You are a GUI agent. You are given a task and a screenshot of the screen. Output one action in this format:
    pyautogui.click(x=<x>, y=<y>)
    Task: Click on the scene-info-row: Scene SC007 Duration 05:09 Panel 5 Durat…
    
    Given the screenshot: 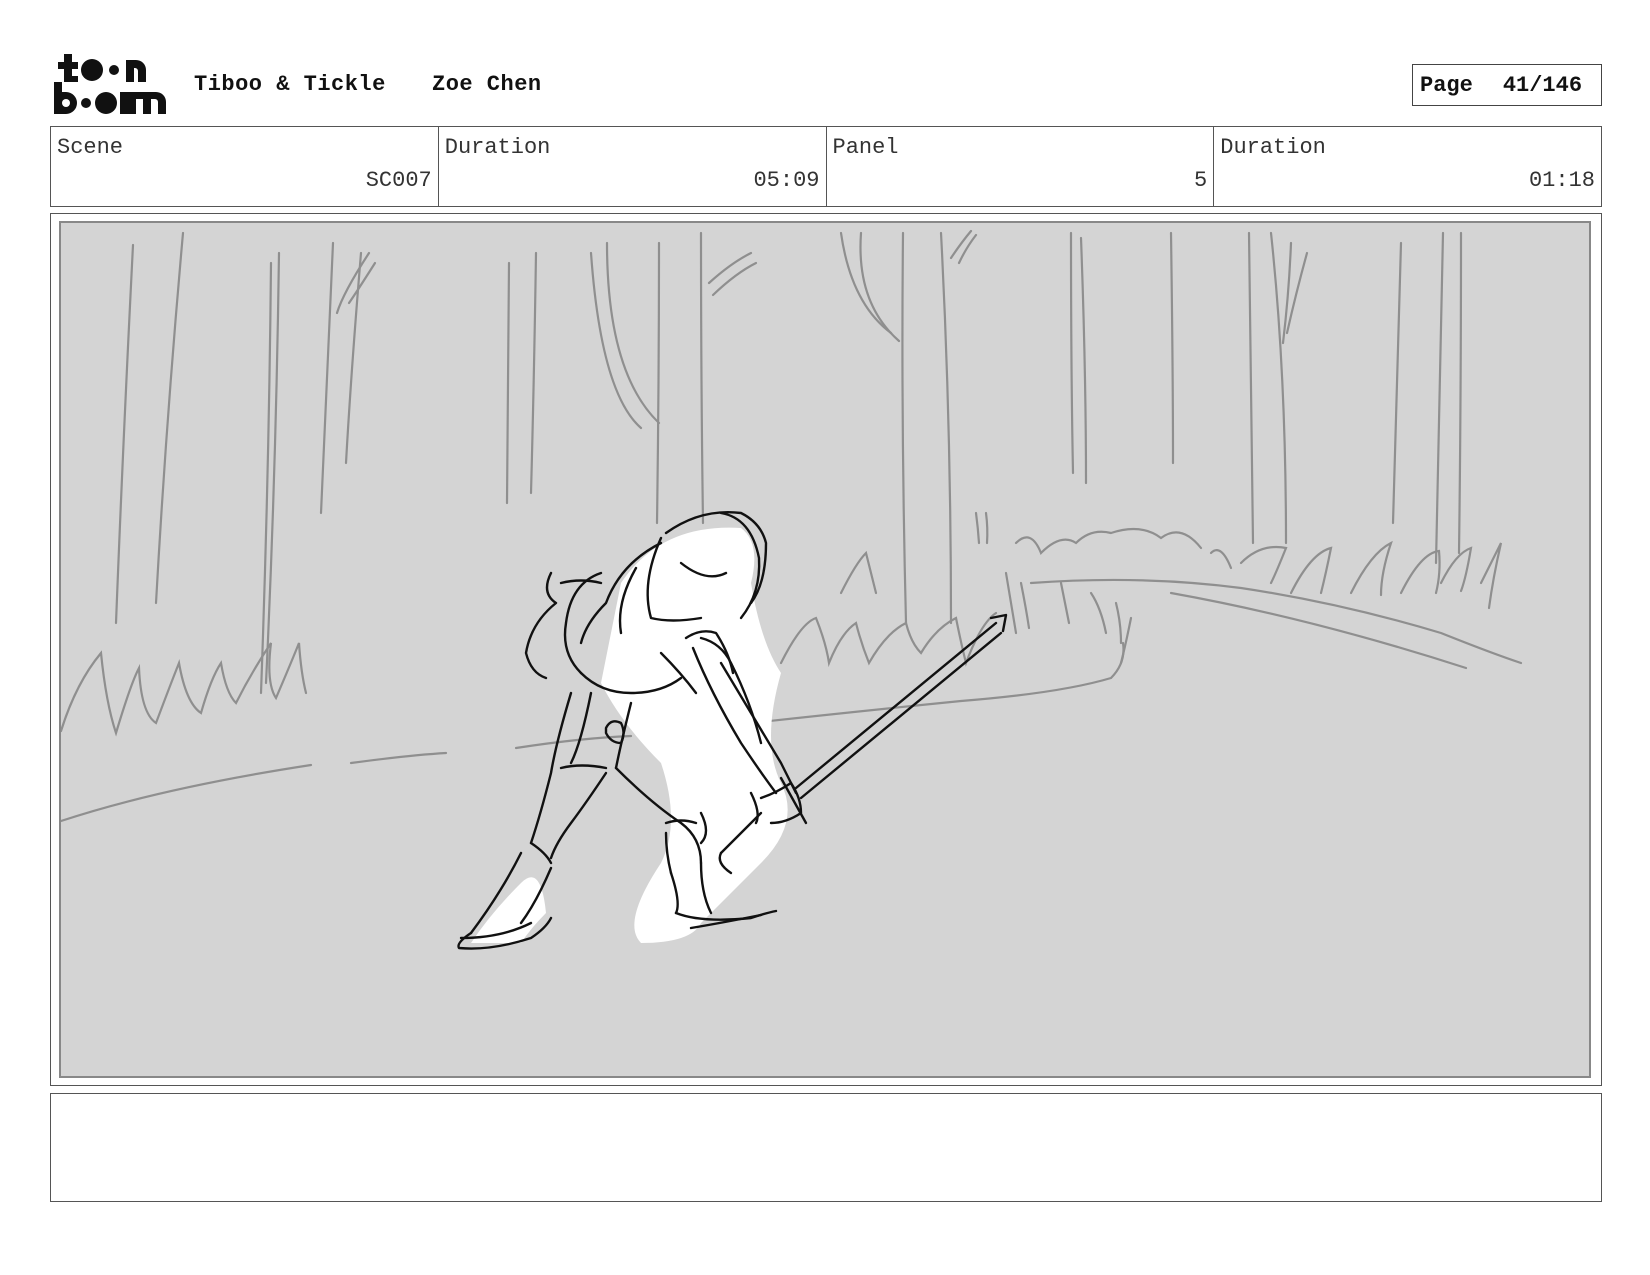 What is the action you would take?
    pyautogui.click(x=826, y=166)
    